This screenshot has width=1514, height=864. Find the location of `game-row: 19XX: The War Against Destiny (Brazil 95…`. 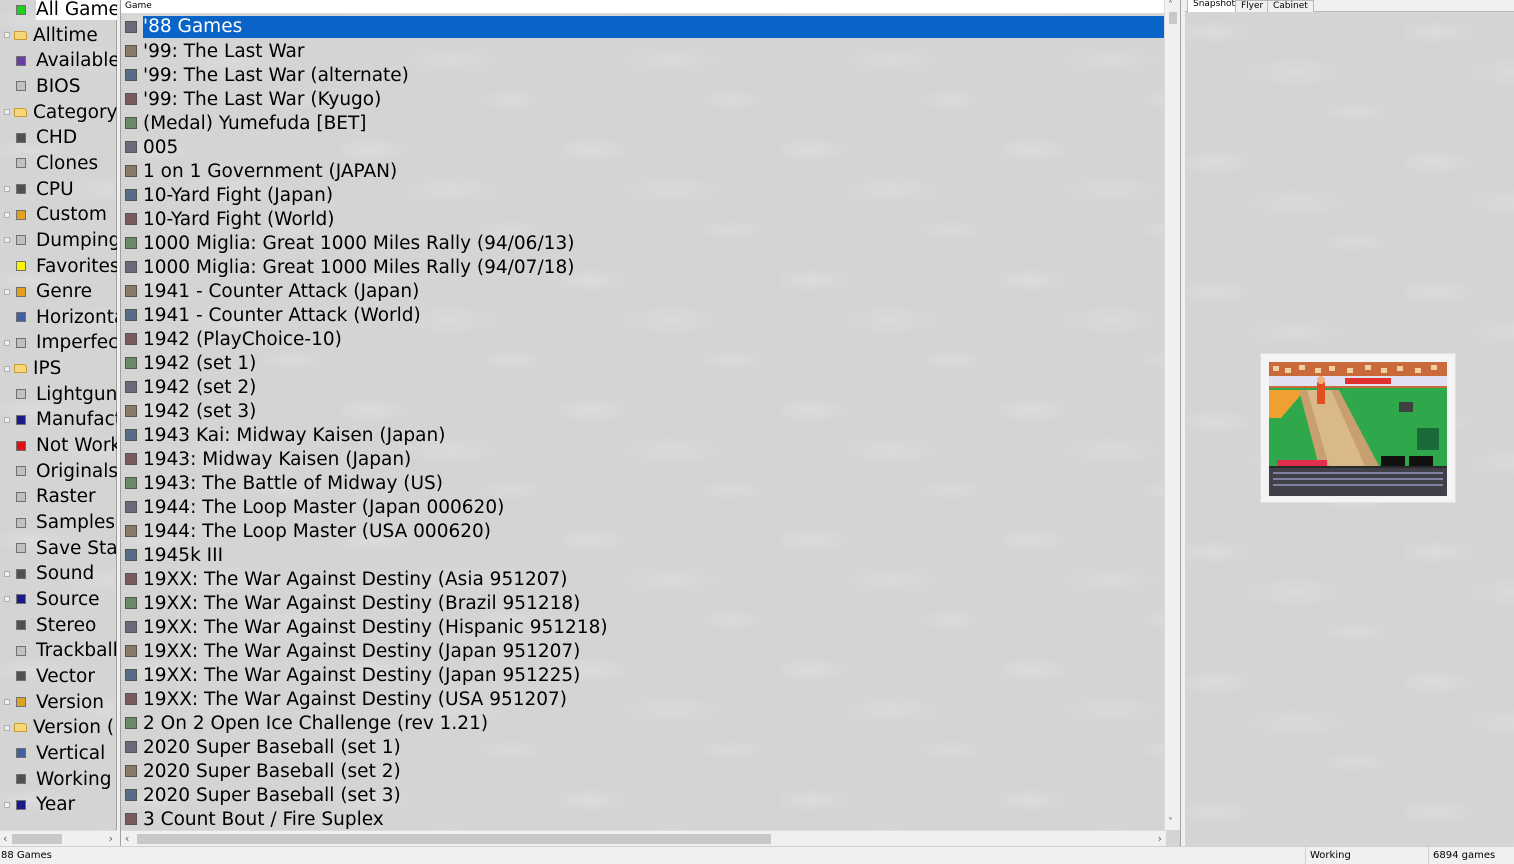

game-row: 19XX: The War Against Destiny (Brazil 95… is located at coordinates (643, 603).